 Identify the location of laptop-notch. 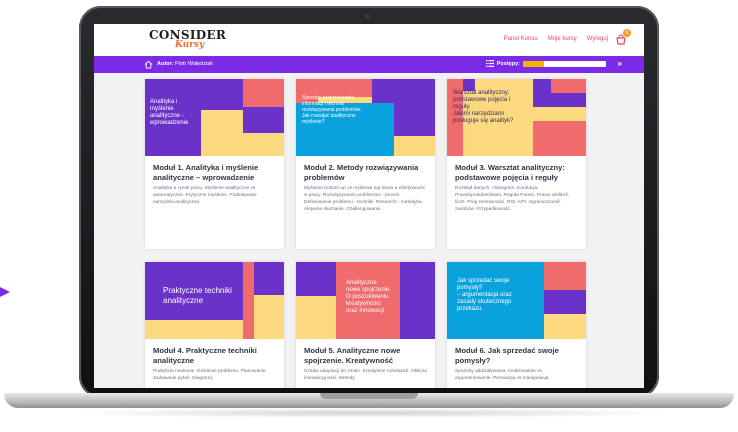
(369, 396).